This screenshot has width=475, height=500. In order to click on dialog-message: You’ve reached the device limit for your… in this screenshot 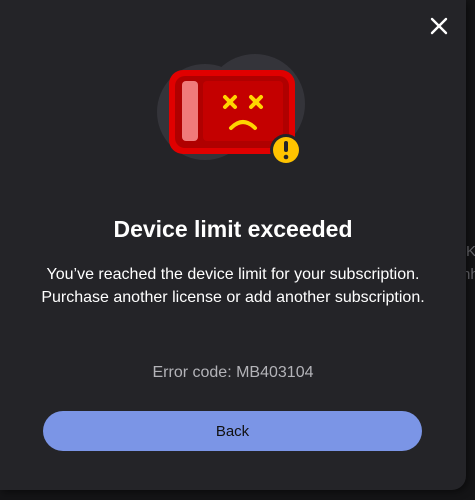, I will do `click(233, 286)`.